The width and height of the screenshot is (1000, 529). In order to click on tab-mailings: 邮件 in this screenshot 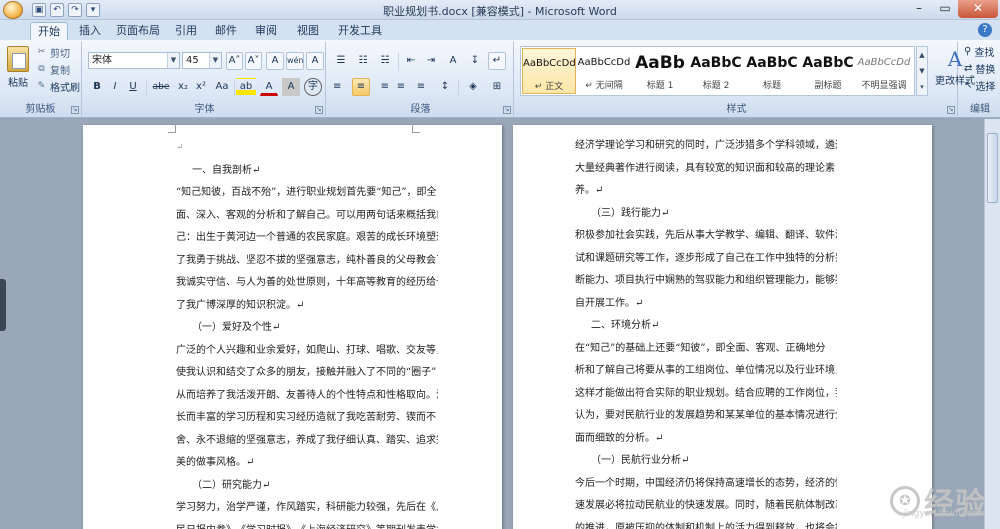, I will do `click(226, 31)`.